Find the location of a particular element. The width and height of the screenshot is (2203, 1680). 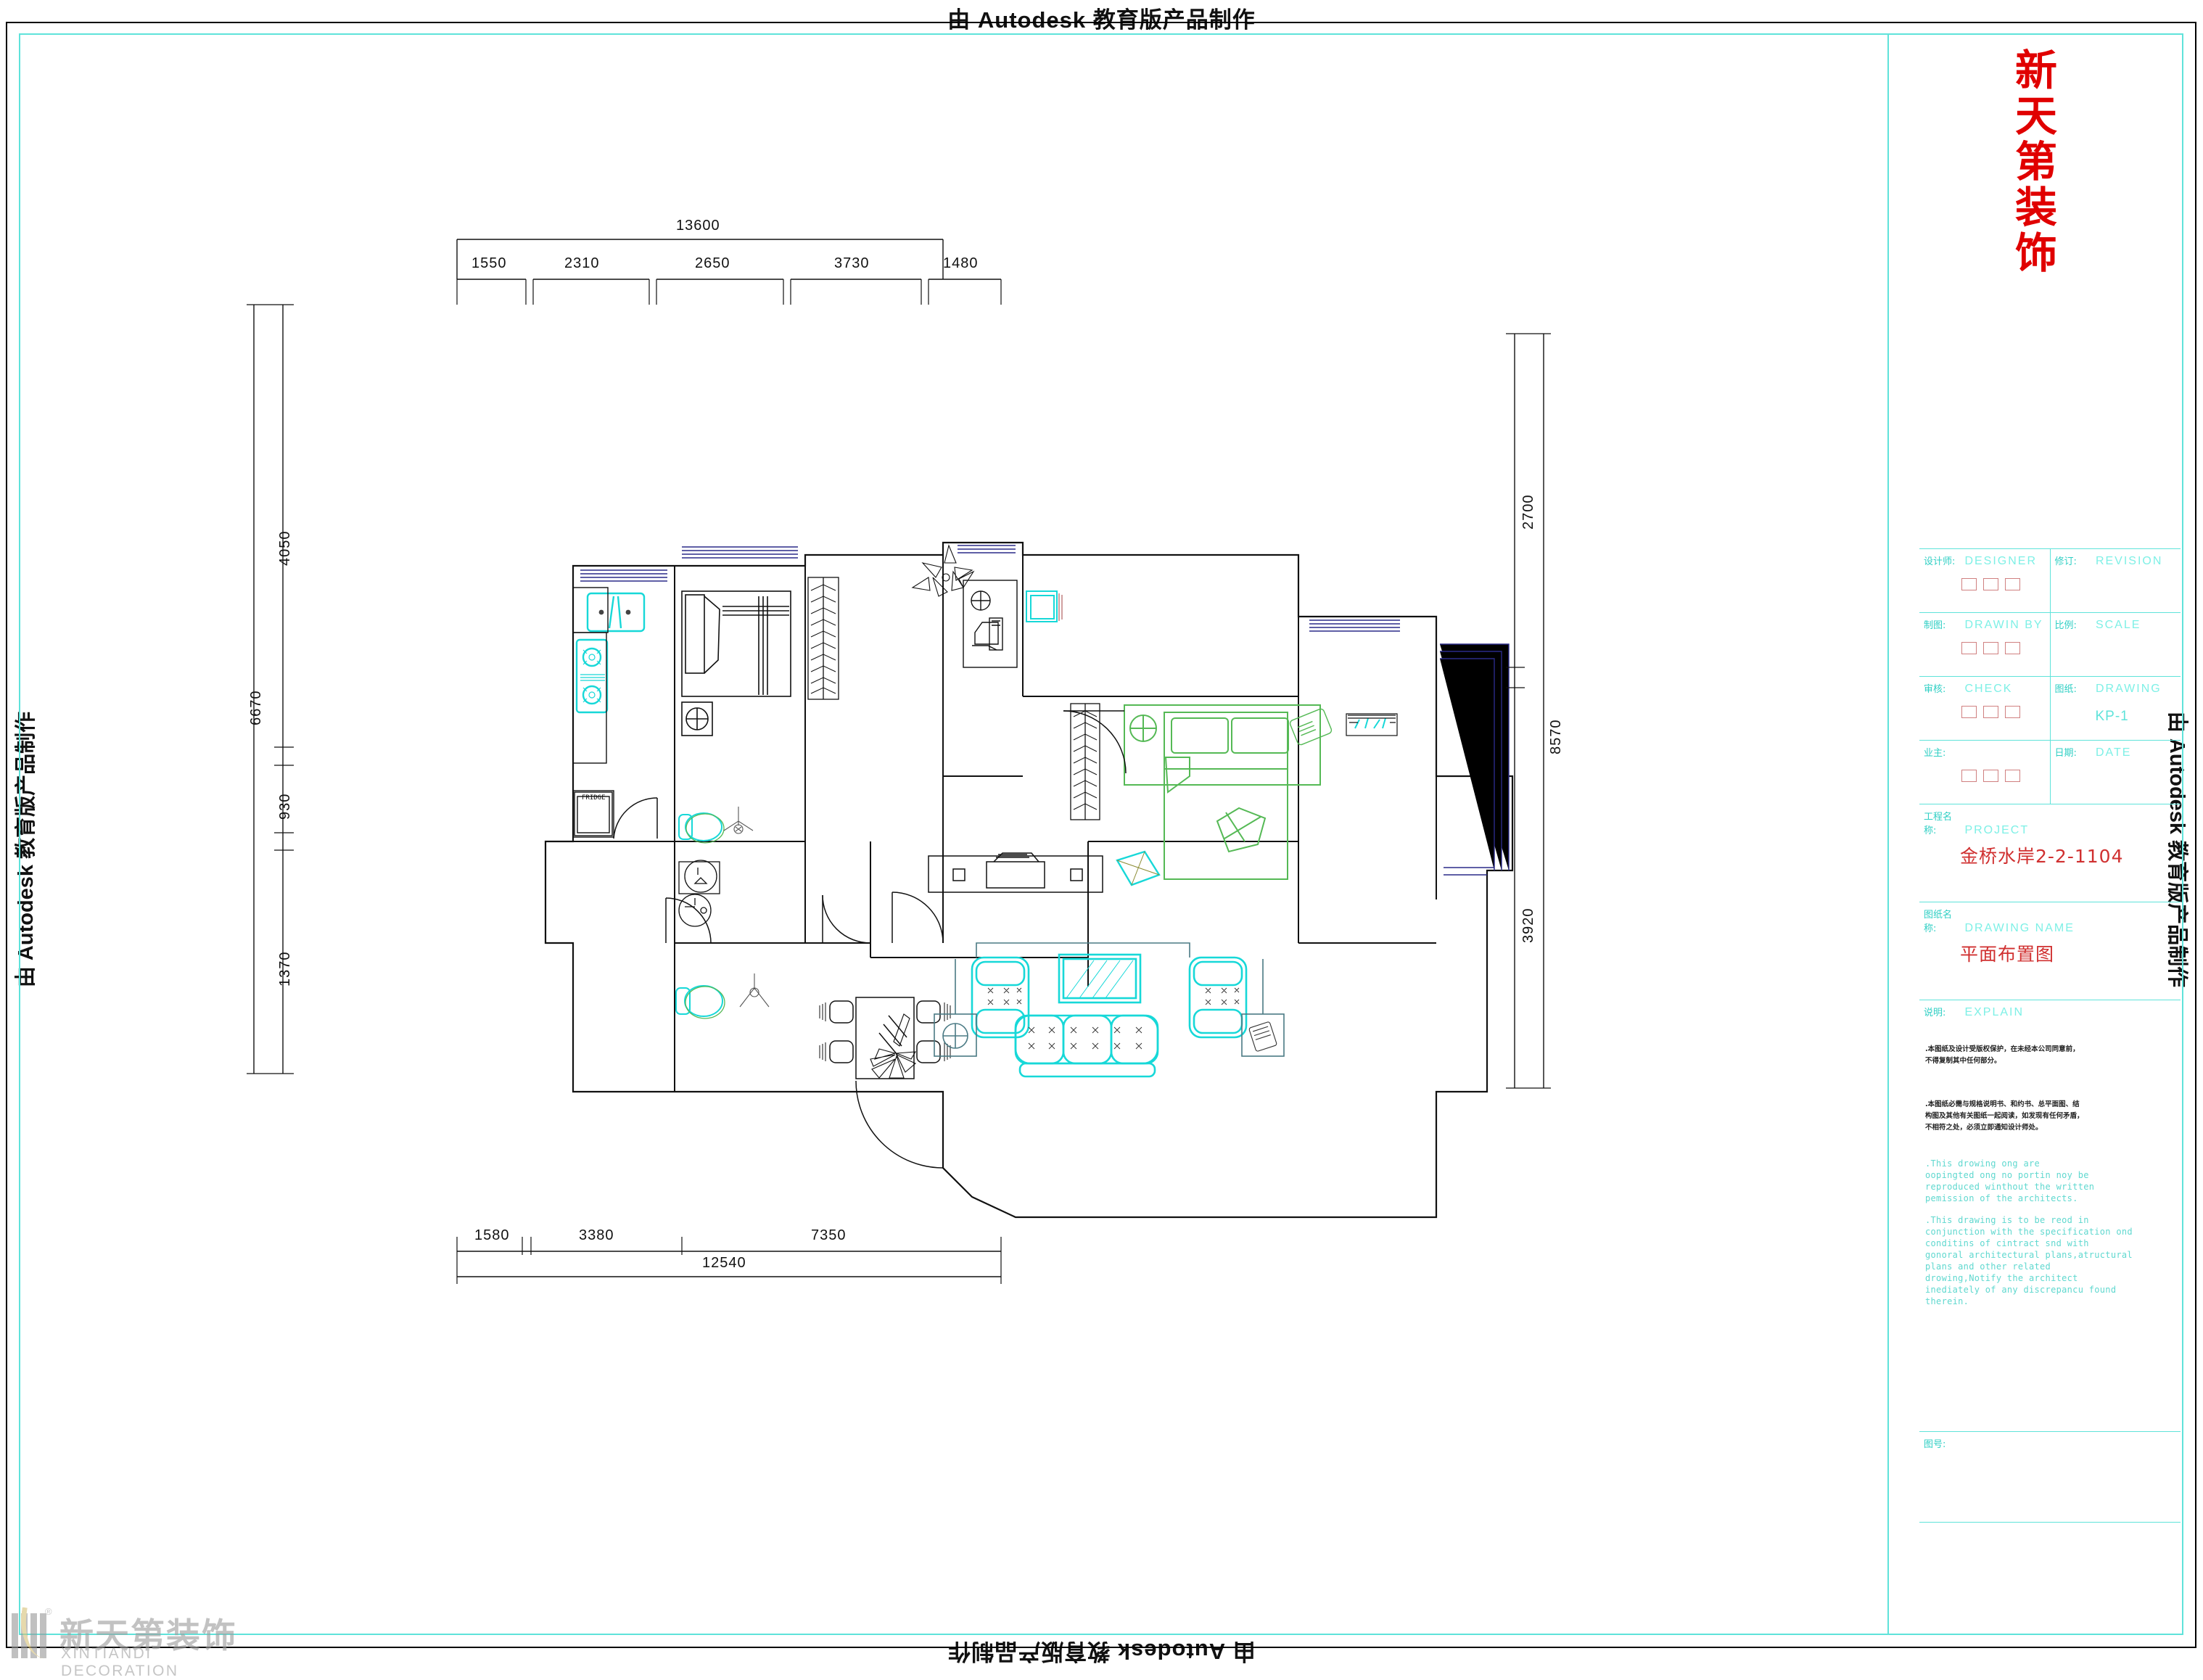

dim-left-total: 6670 is located at coordinates (256, 708).